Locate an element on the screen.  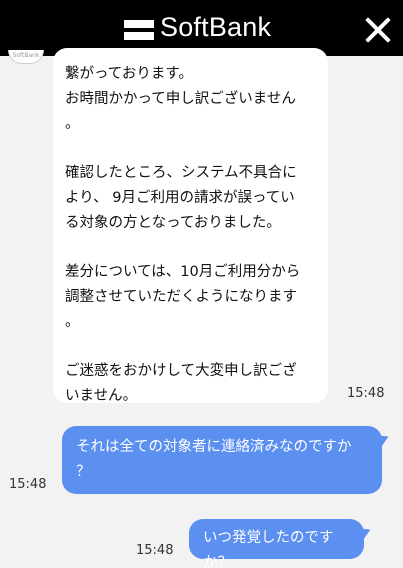
message-line: 確認したところ、システム不具合に is located at coordinates (181, 173).